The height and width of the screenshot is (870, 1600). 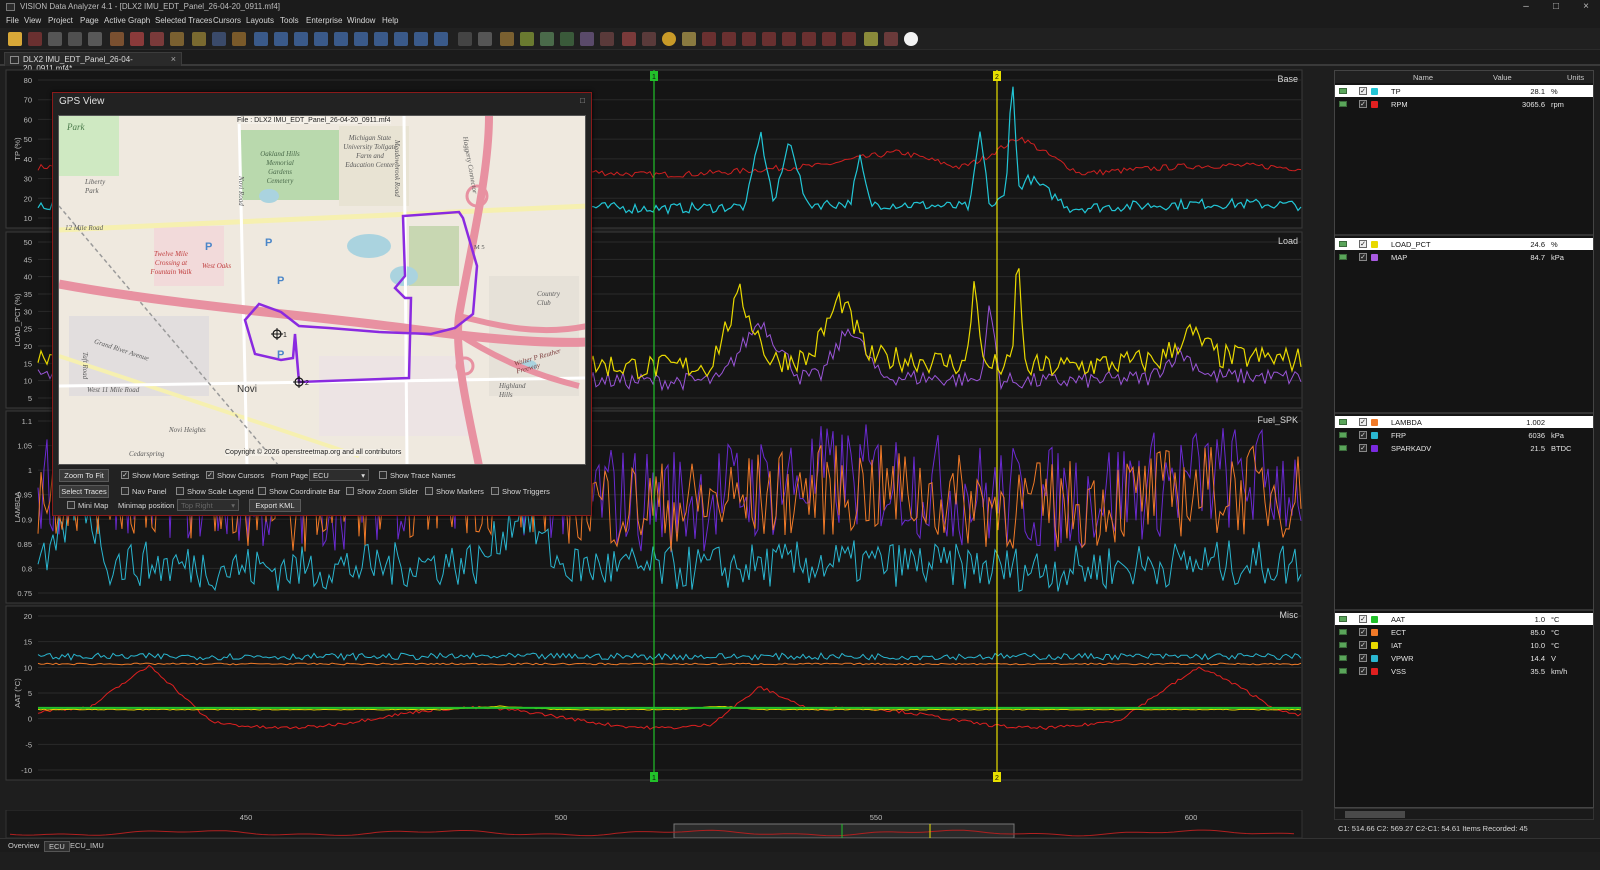 I want to click on from-page-select: ECU ▾, so click(x=339, y=475).